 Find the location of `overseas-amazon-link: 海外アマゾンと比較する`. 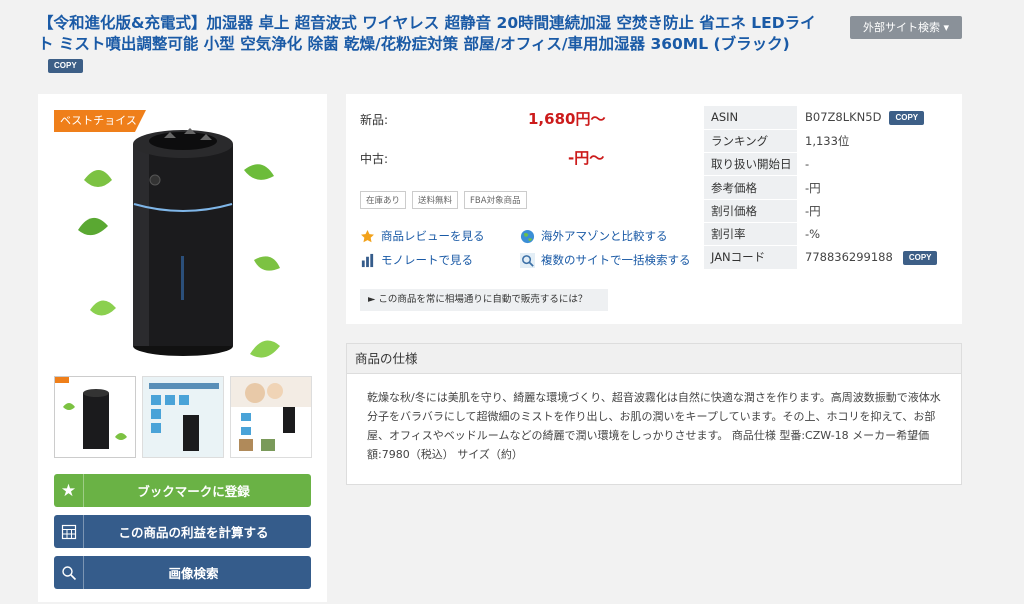

overseas-amazon-link: 海外アマゾンと比較する is located at coordinates (594, 236).